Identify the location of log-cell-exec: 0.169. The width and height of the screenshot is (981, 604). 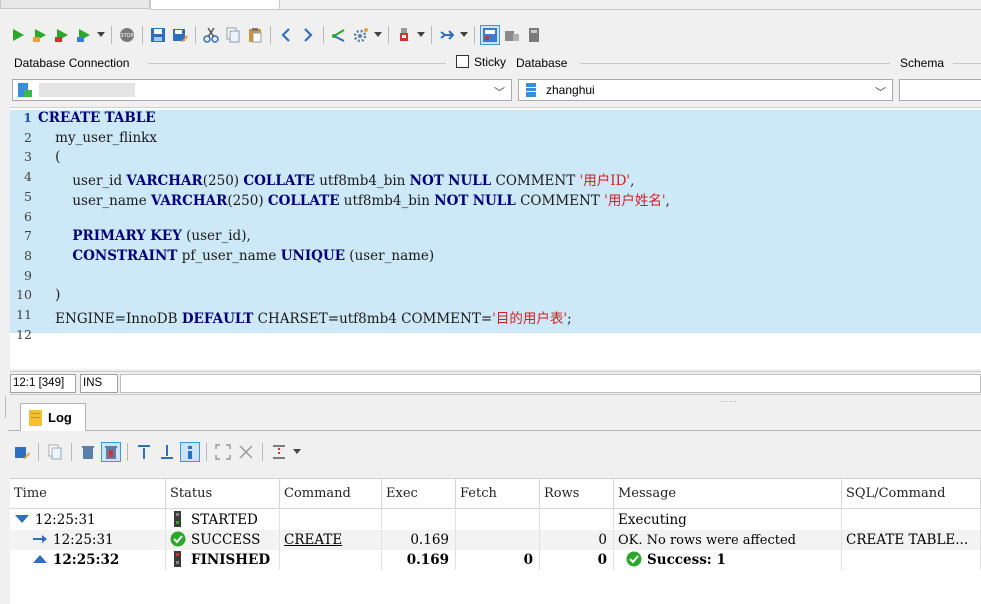
(419, 560).